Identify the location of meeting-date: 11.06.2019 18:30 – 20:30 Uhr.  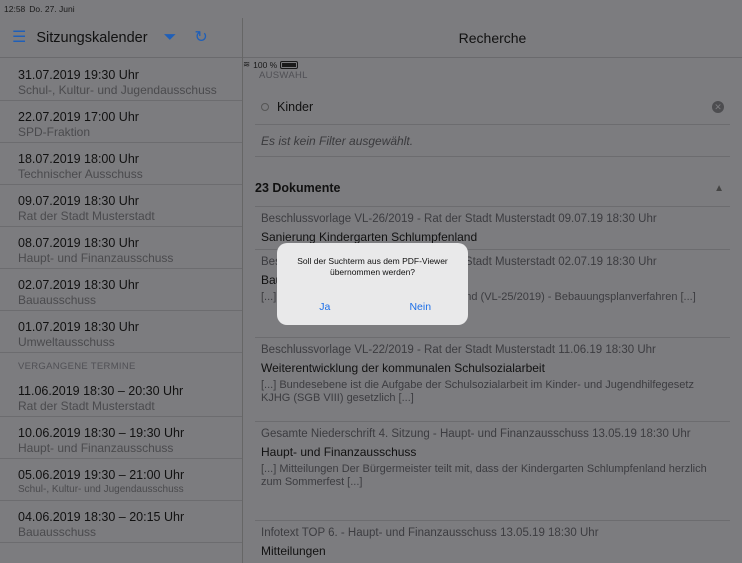
(101, 391).